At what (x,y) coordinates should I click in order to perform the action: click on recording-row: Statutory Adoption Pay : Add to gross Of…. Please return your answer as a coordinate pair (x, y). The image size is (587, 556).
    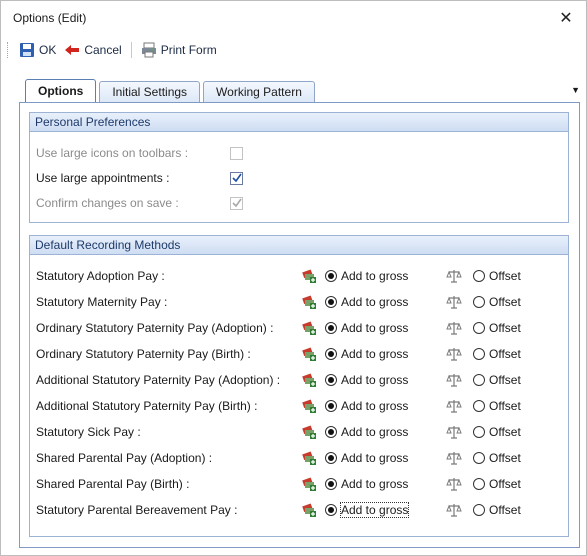
    Looking at the image, I should click on (301, 276).